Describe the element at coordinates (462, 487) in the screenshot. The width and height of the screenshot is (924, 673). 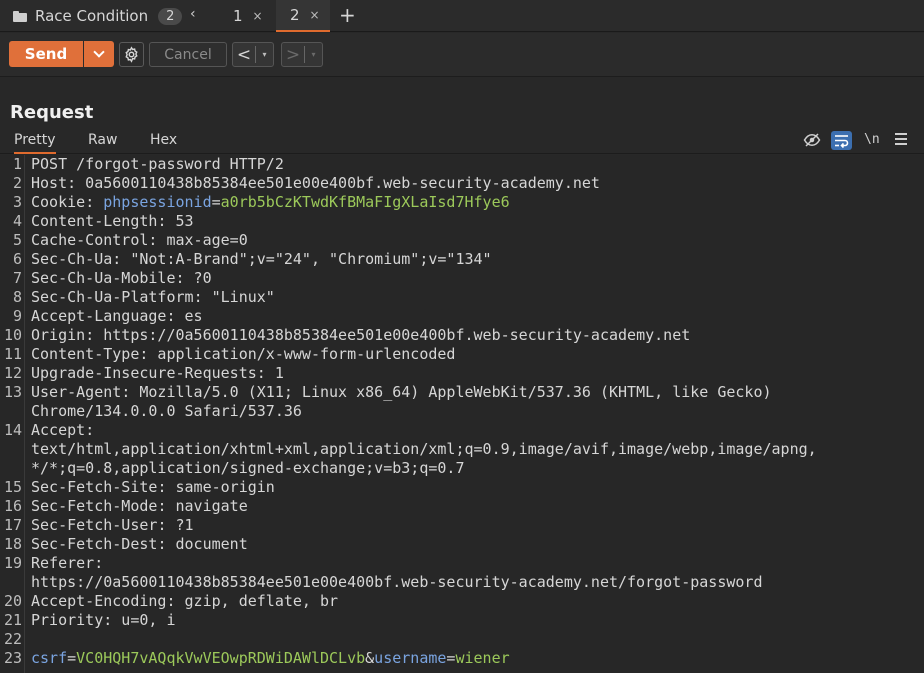
I see `request-line: 15 Sec-Fetch-Site: same-origin` at that location.